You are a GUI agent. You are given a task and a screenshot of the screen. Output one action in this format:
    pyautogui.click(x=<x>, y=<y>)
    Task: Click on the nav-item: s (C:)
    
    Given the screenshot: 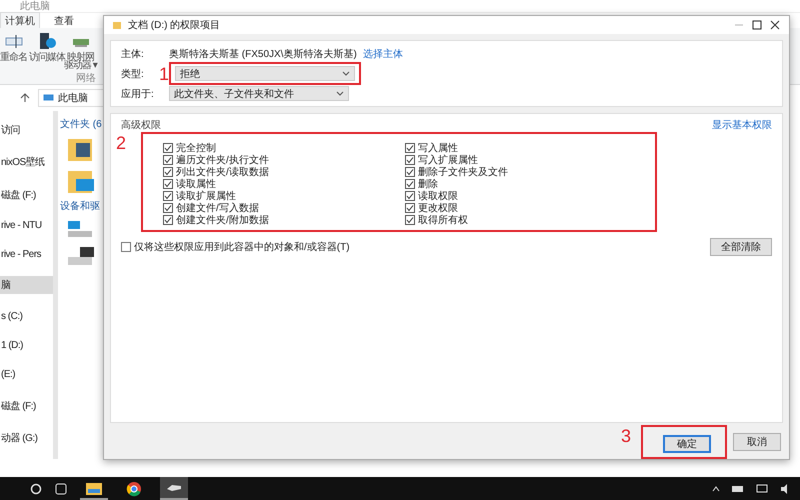 What is the action you would take?
    pyautogui.click(x=26, y=316)
    